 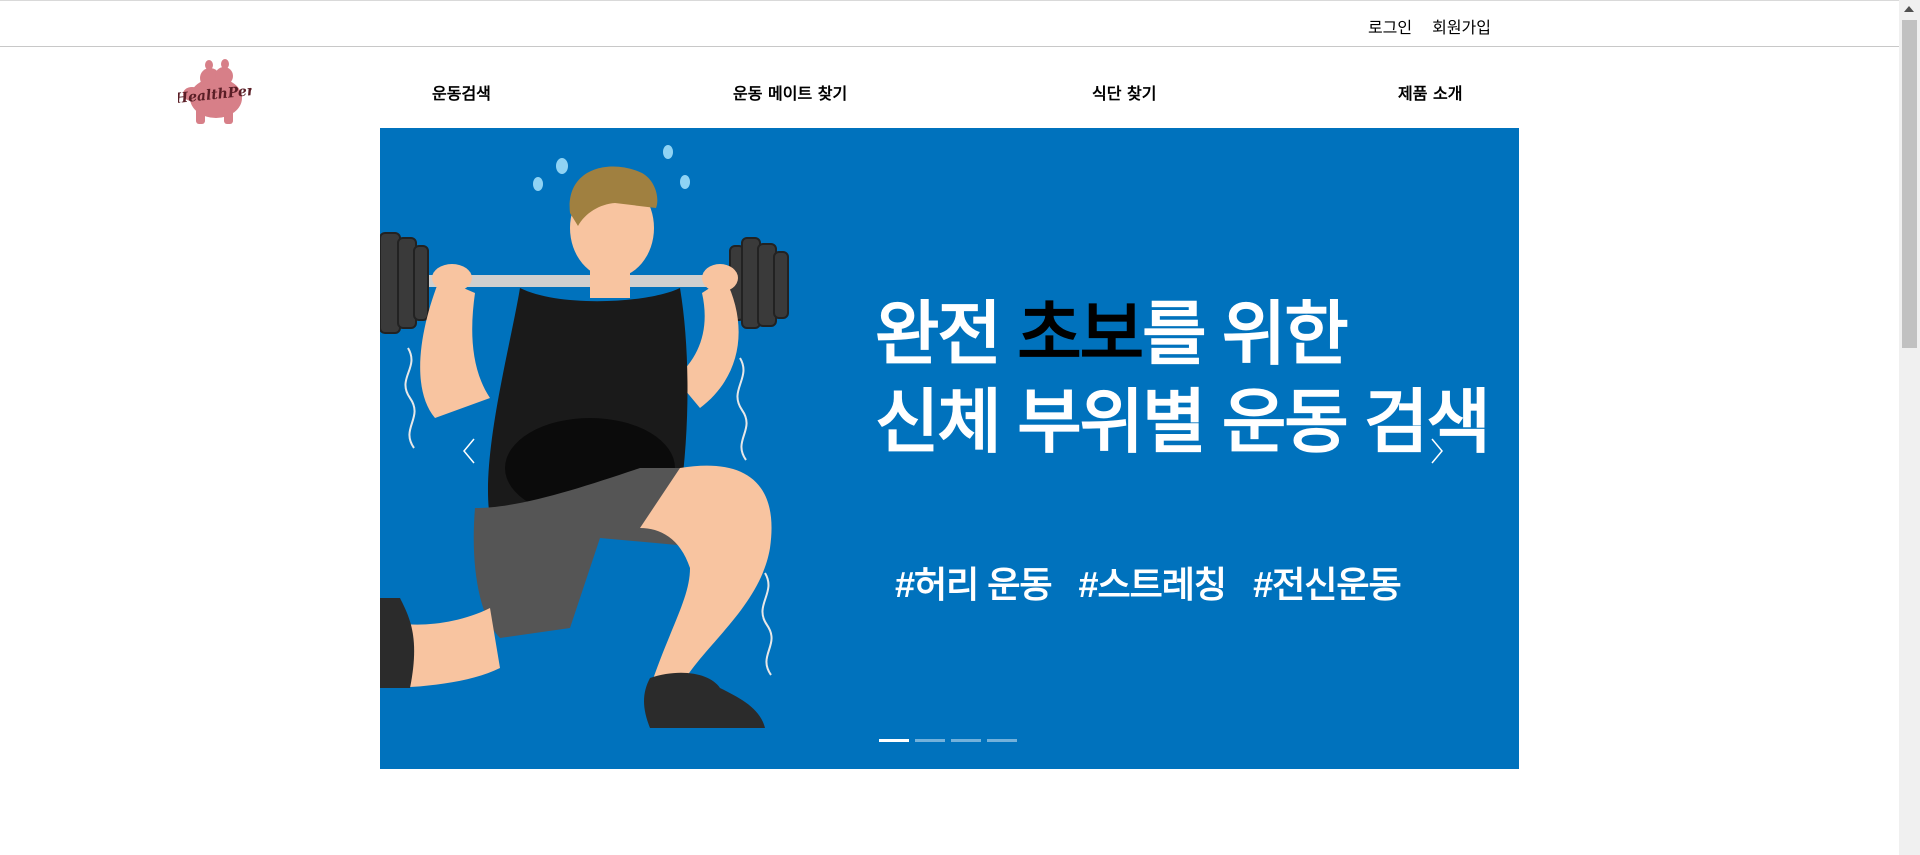 What do you see at coordinates (974, 584) in the screenshot?
I see `tag-waist: #허리 운동` at bounding box center [974, 584].